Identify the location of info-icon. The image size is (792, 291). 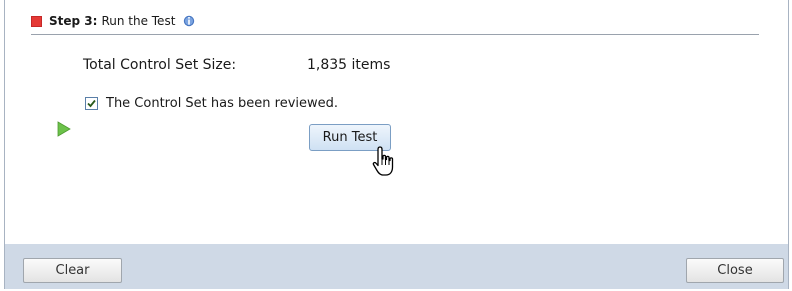
(189, 21).